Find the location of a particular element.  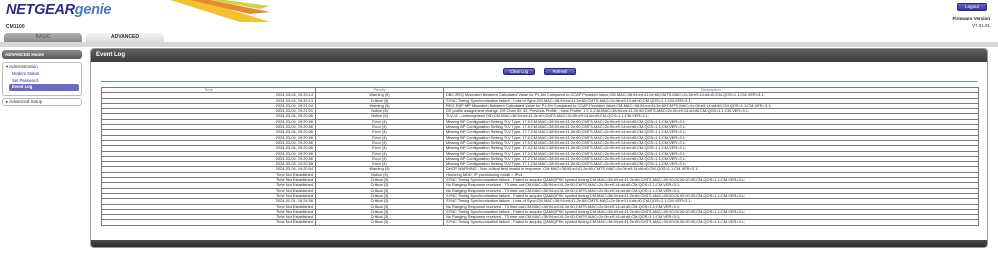

divider is located at coordinates (539, 81).